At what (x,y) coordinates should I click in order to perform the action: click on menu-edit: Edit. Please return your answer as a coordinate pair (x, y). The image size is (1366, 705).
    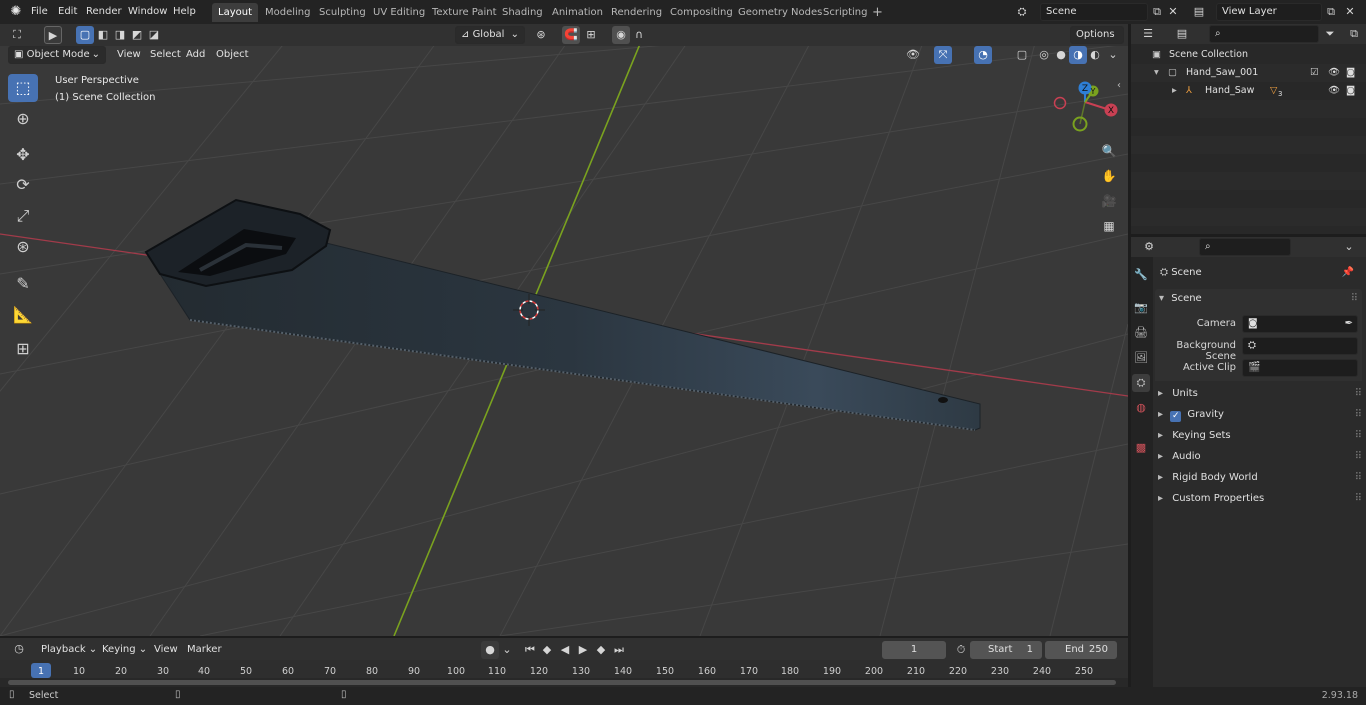
    Looking at the image, I should click on (67, 12).